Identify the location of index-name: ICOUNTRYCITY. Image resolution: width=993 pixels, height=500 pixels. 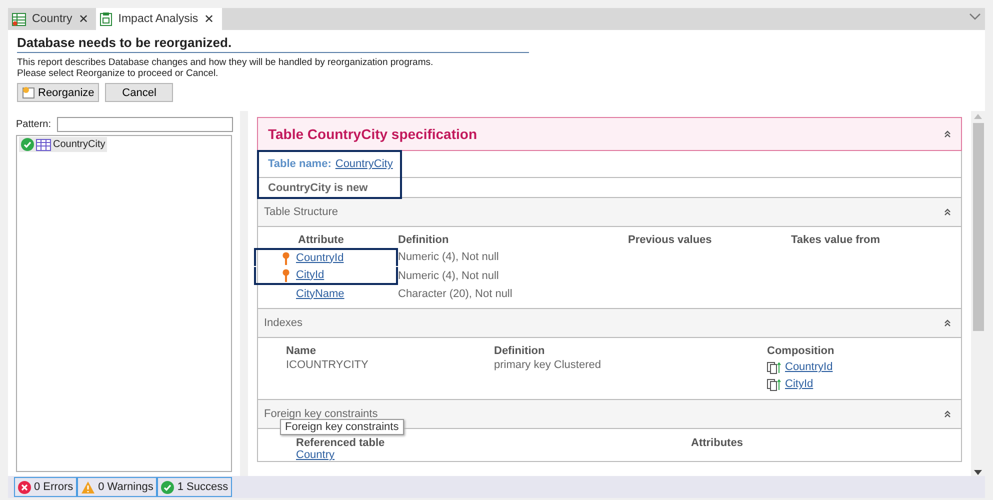
(328, 365).